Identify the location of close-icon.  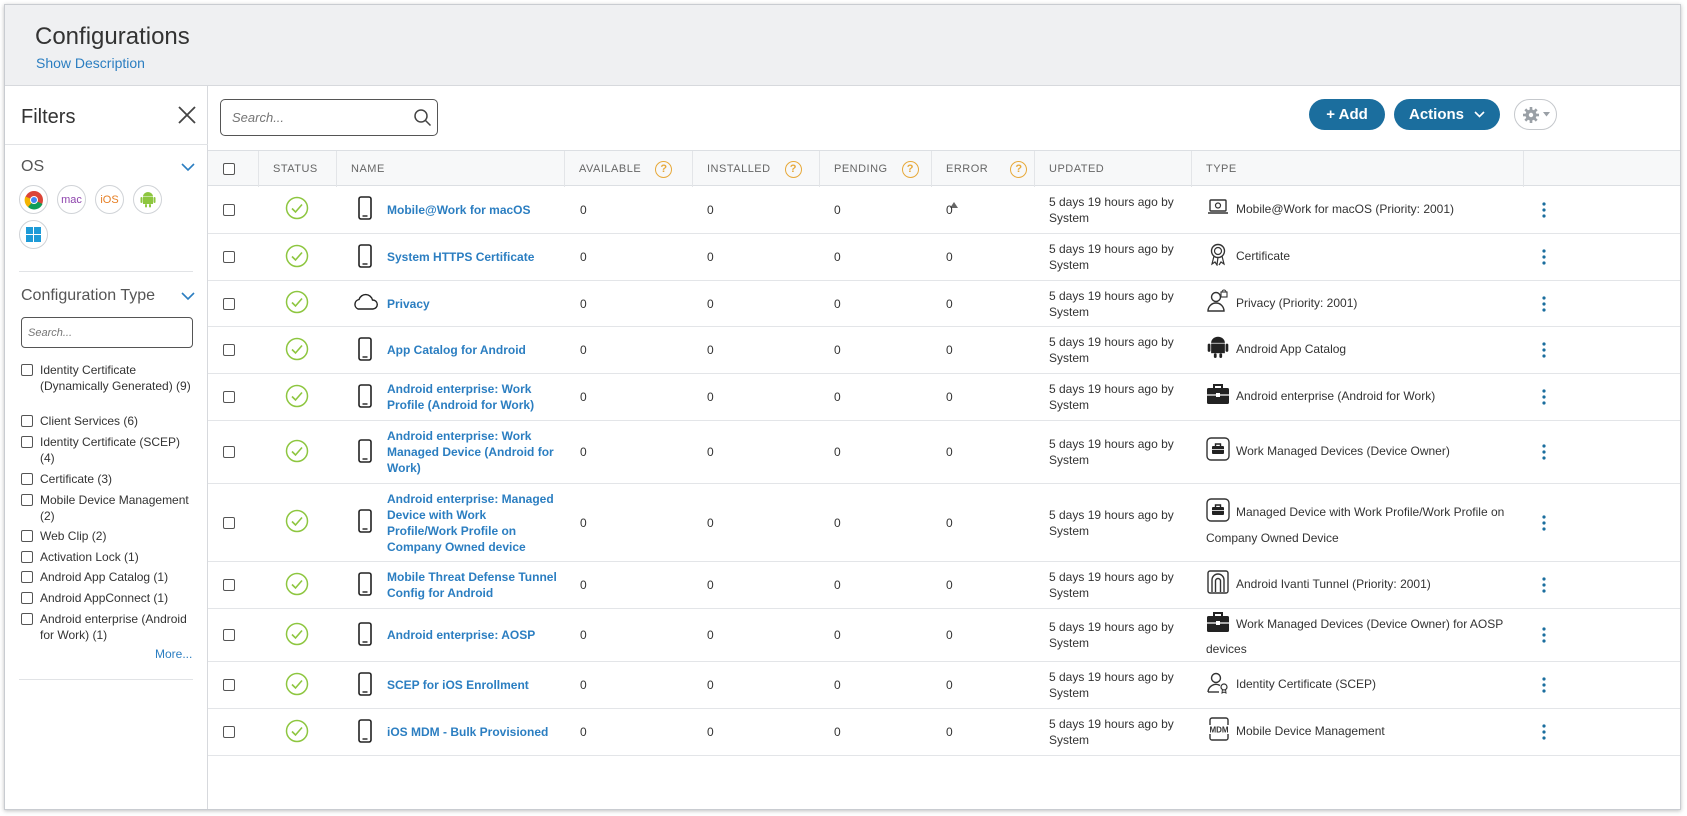
(187, 115).